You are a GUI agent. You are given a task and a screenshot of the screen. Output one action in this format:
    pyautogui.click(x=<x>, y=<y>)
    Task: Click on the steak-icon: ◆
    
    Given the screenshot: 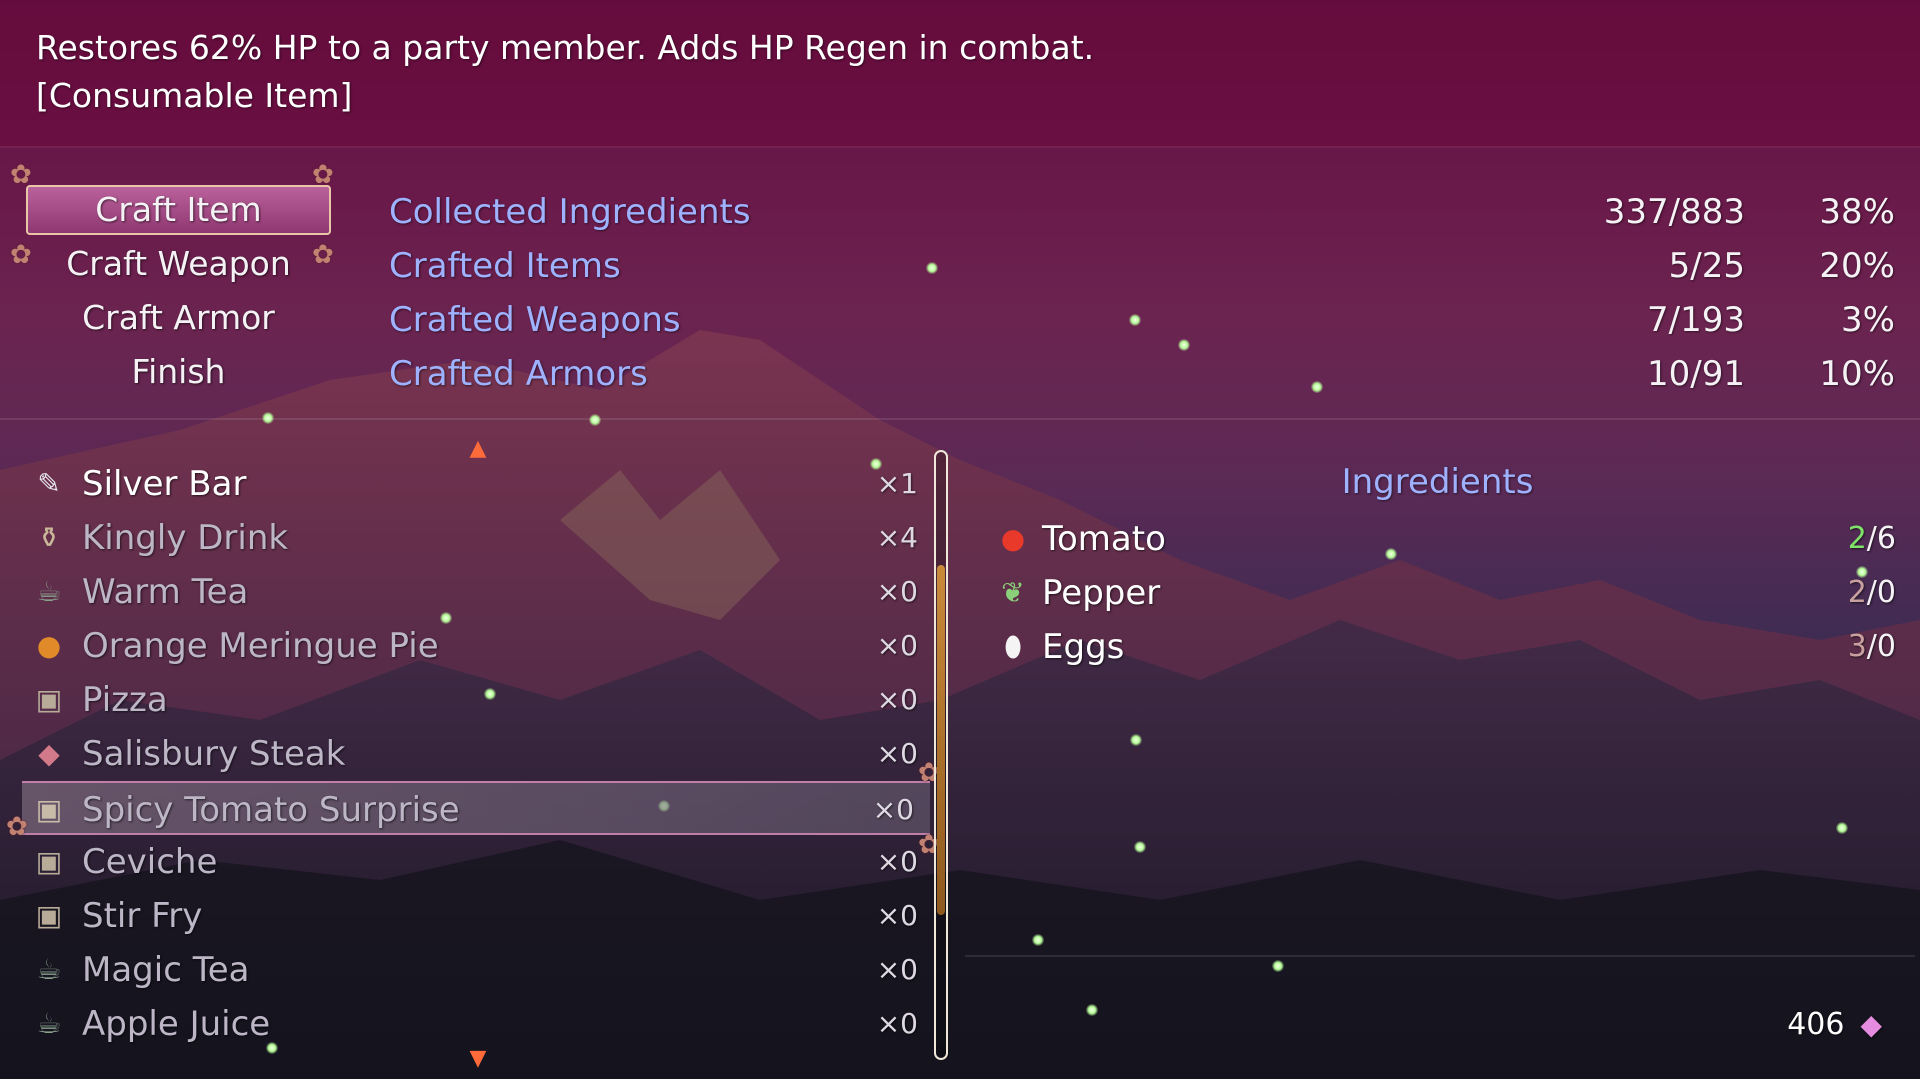 What is the action you would take?
    pyautogui.click(x=49, y=753)
    